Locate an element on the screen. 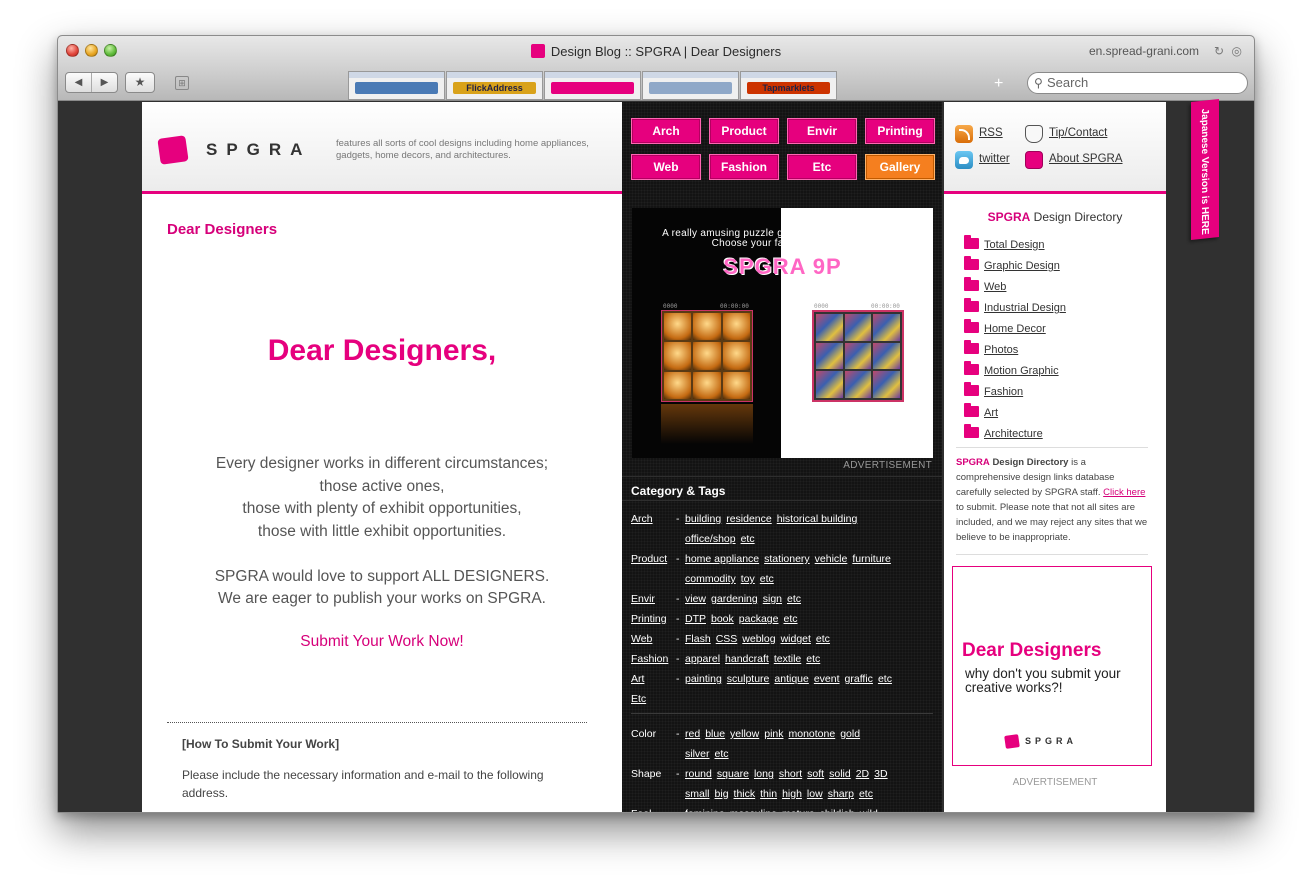 This screenshot has width=1312, height=892. category-link: Fashion is located at coordinates (649, 659).